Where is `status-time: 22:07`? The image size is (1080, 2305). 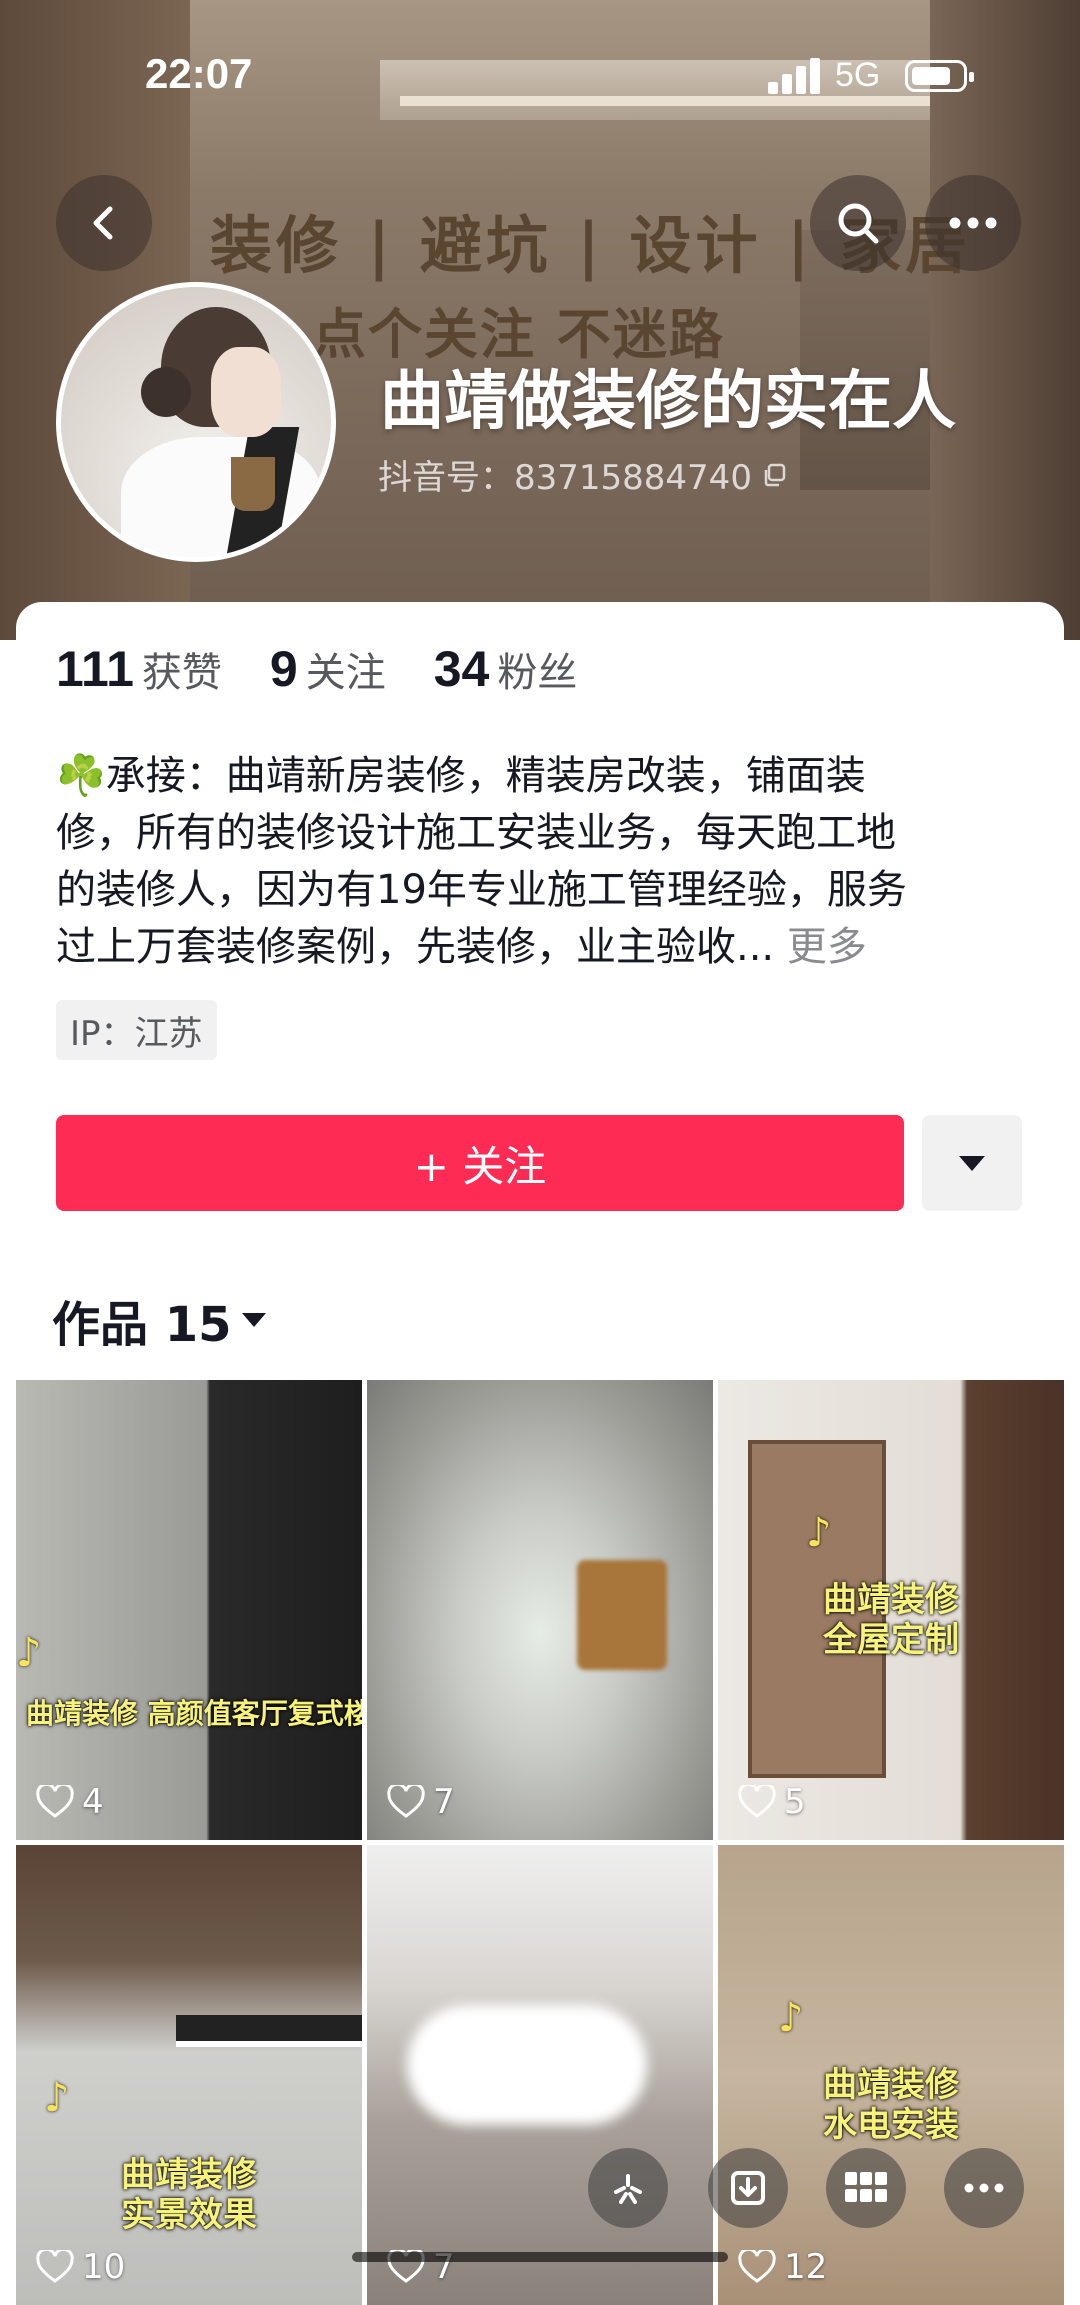 status-time: 22:07 is located at coordinates (199, 73).